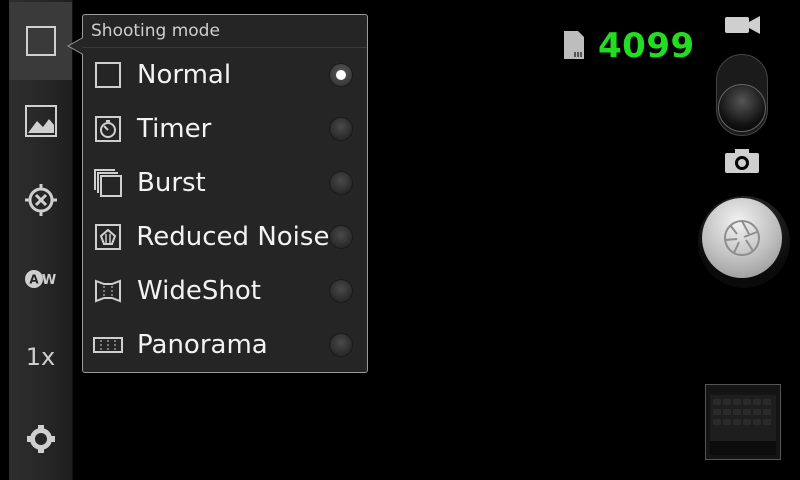 The image size is (800, 480). What do you see at coordinates (184, 75) in the screenshot?
I see `mode-label: Normal` at bounding box center [184, 75].